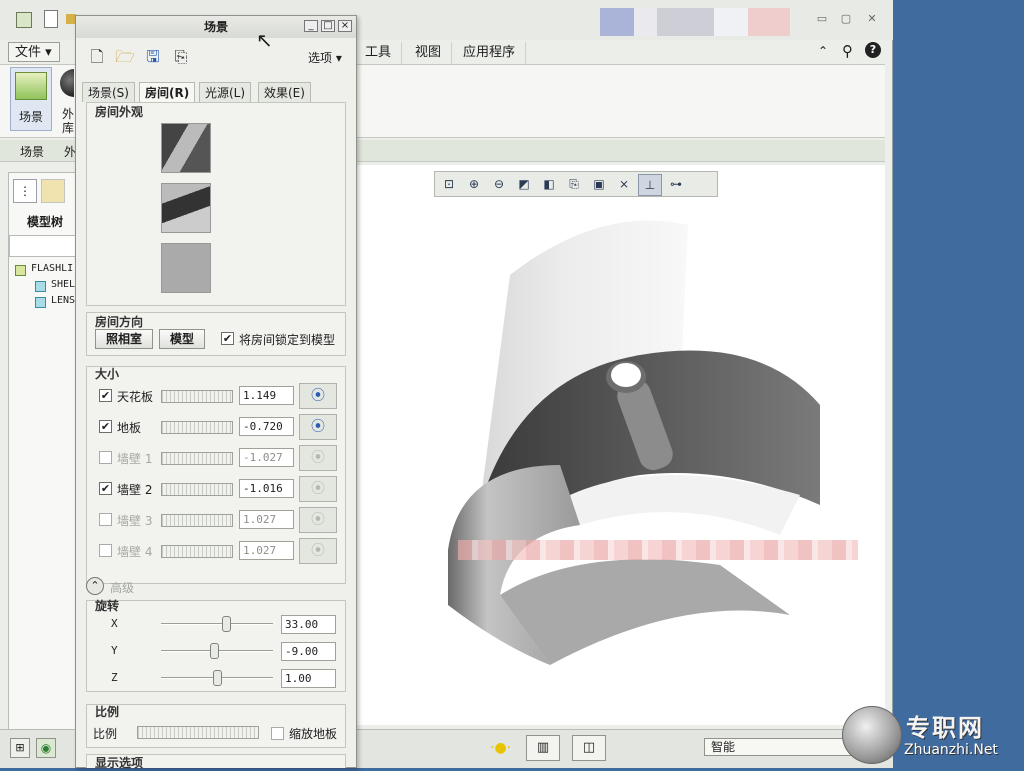  Describe the element at coordinates (46, 748) in the screenshot. I see `browser-toggle-icon: ◉` at that location.